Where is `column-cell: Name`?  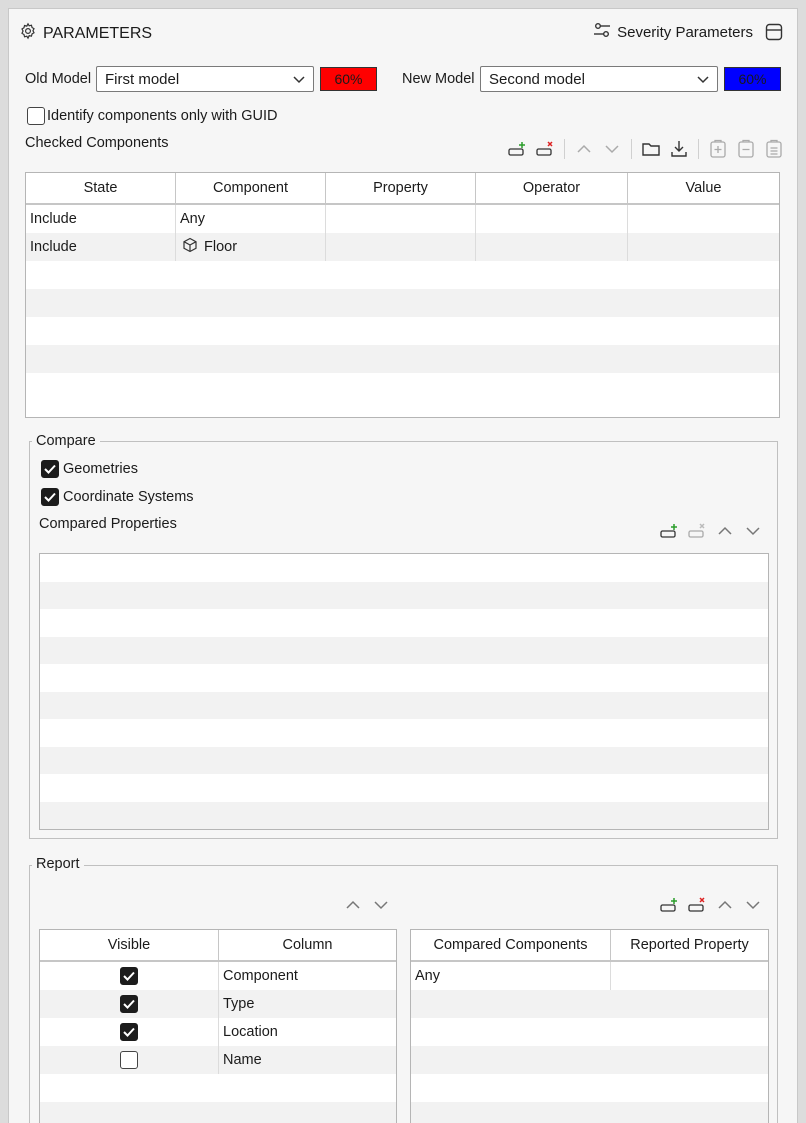
column-cell: Name is located at coordinates (307, 1060).